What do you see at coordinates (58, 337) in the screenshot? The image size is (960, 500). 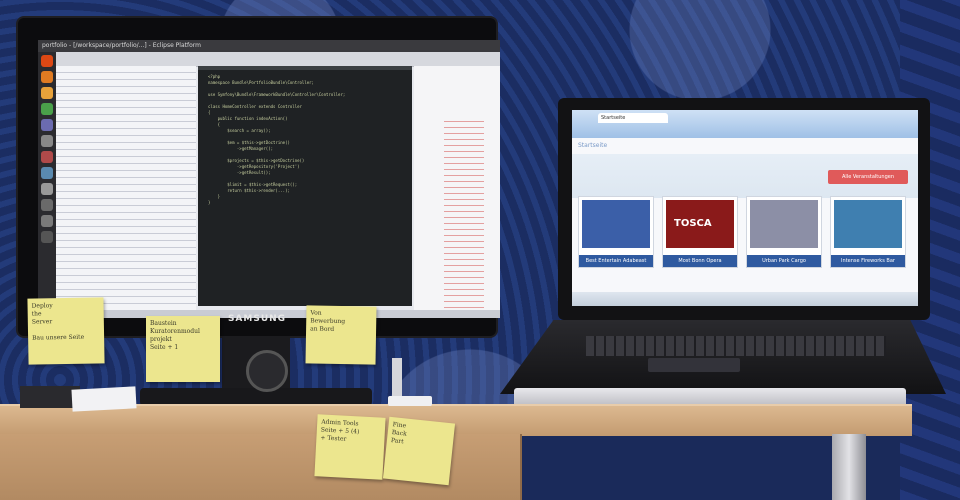 I see `note-line: Bau unsere Seite` at bounding box center [58, 337].